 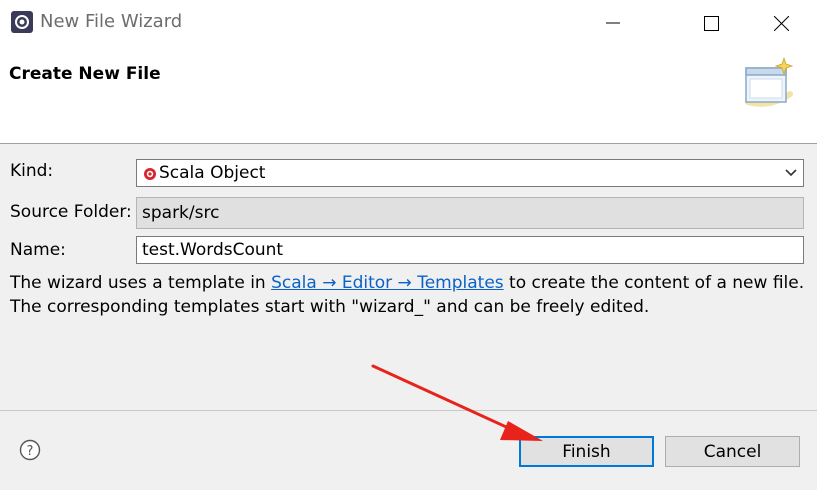 I want to click on name-label: Name:, so click(x=38, y=250).